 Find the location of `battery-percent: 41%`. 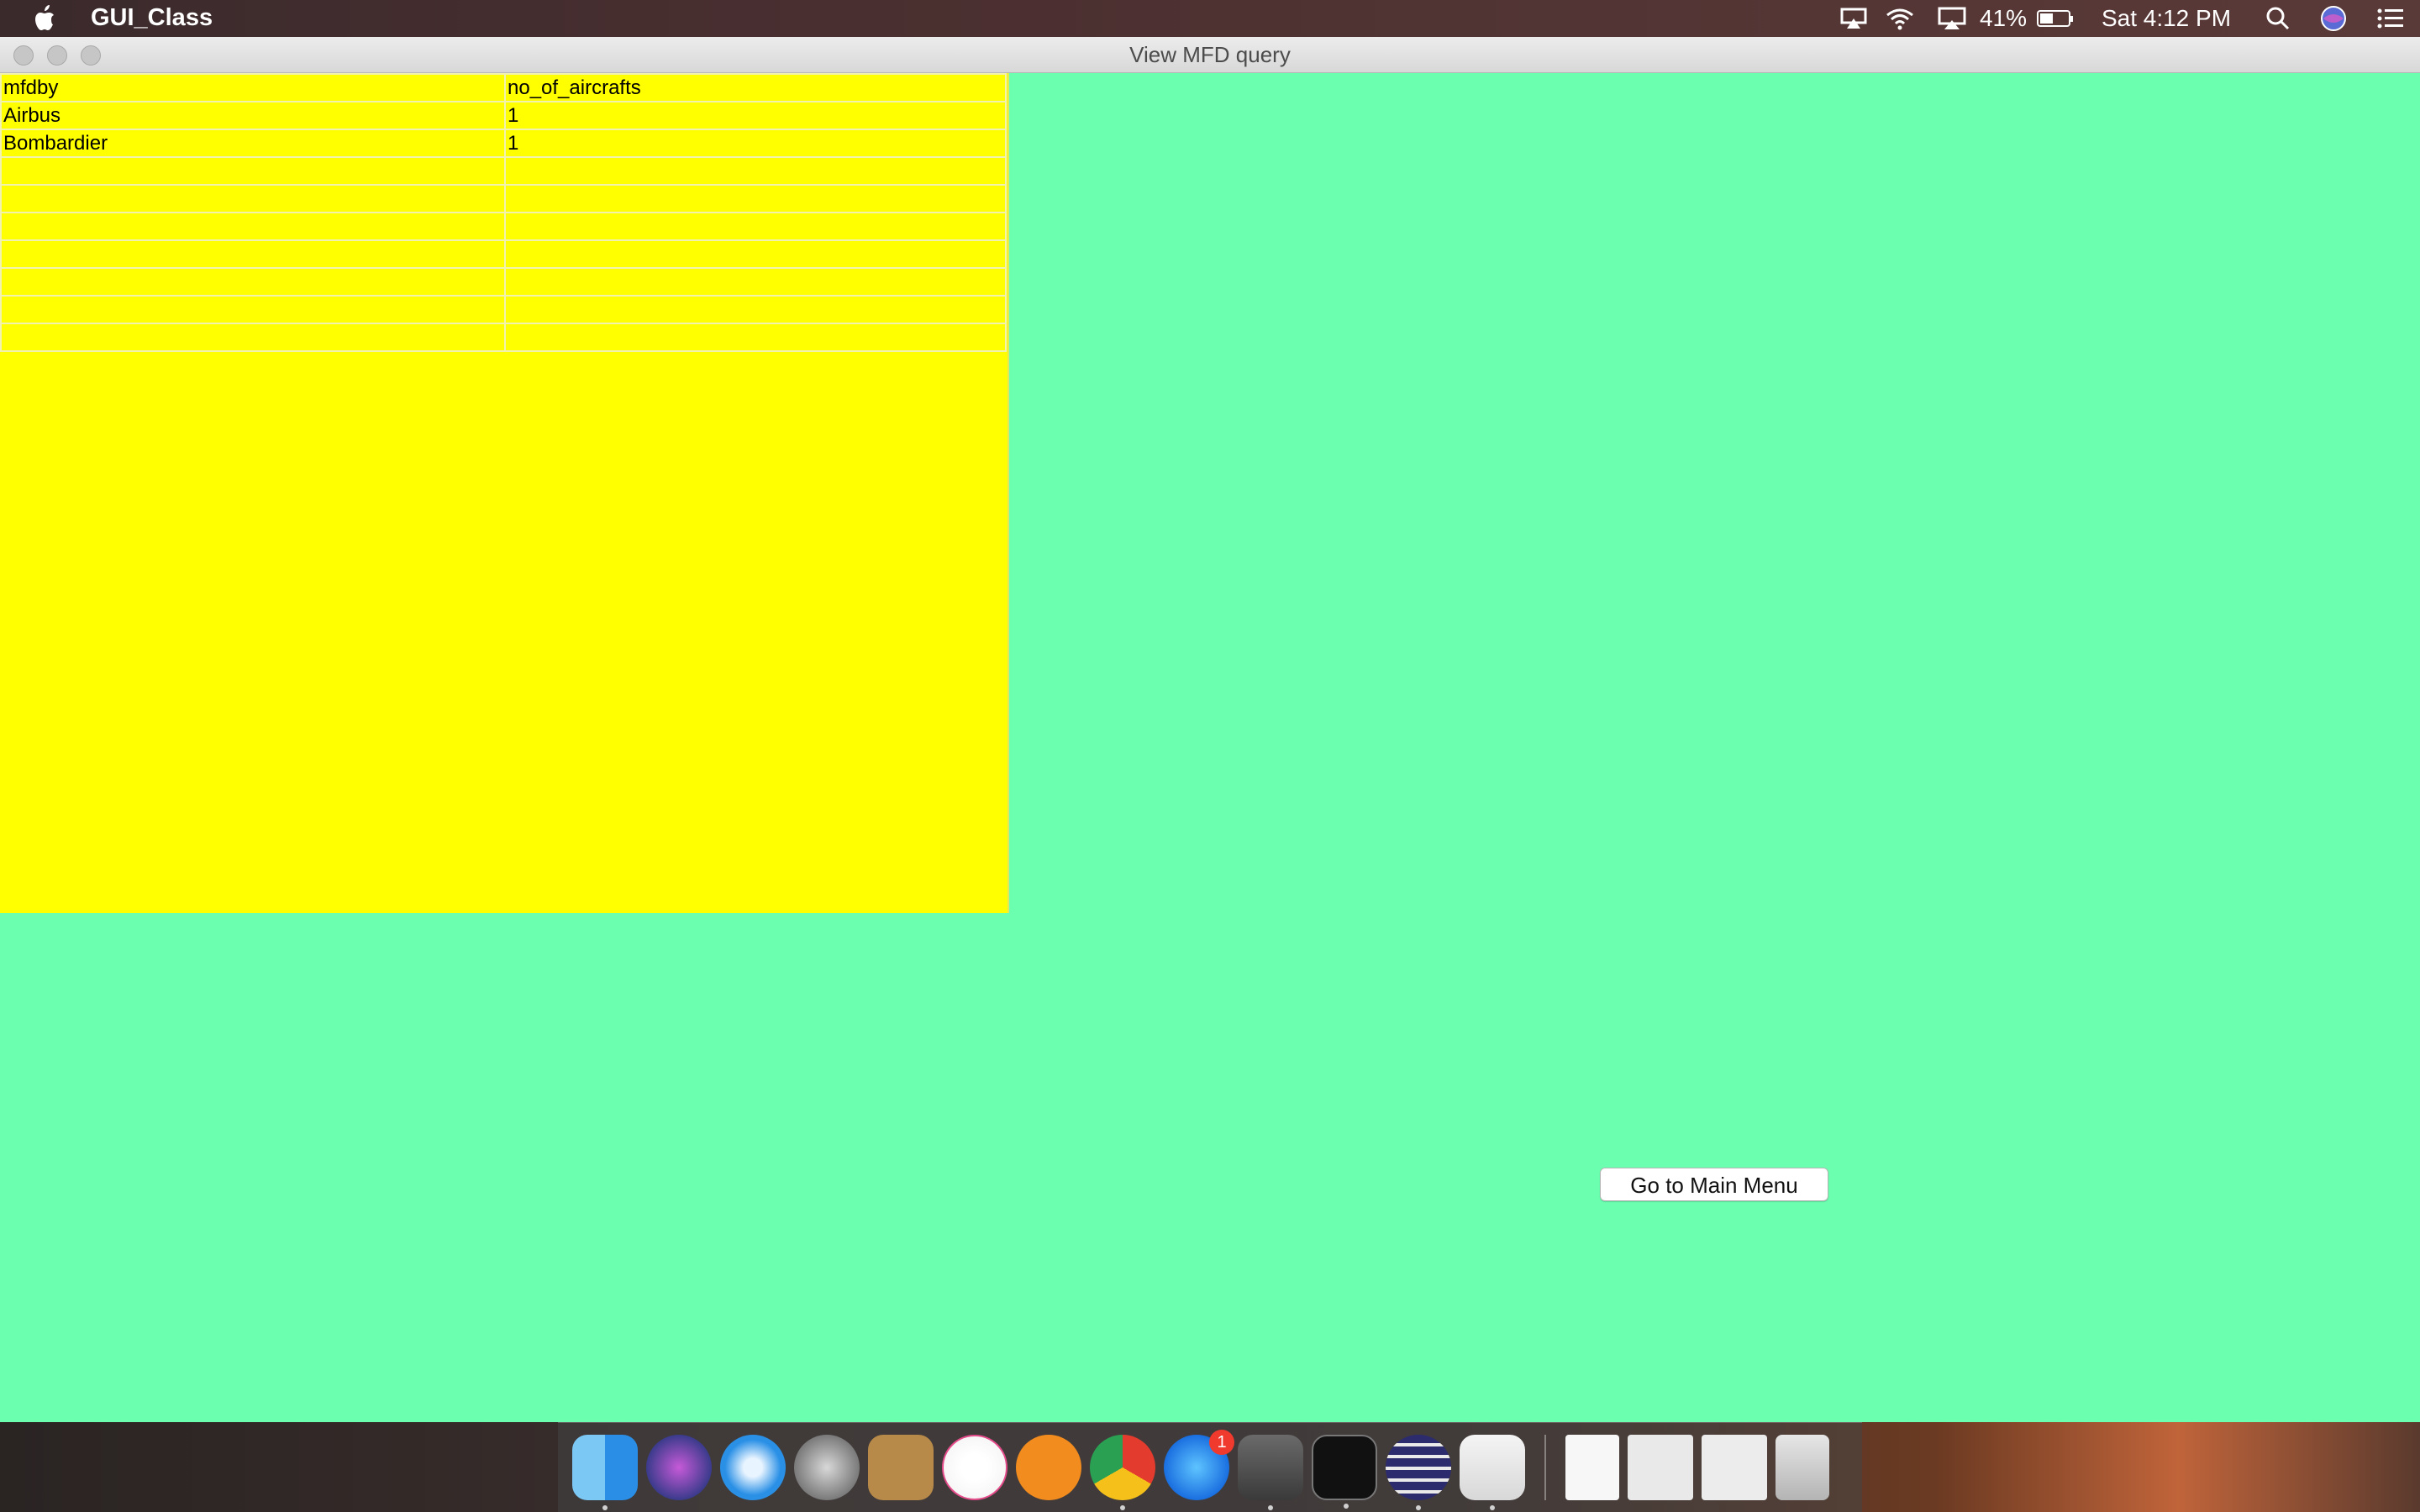

battery-percent: 41% is located at coordinates (2003, 18).